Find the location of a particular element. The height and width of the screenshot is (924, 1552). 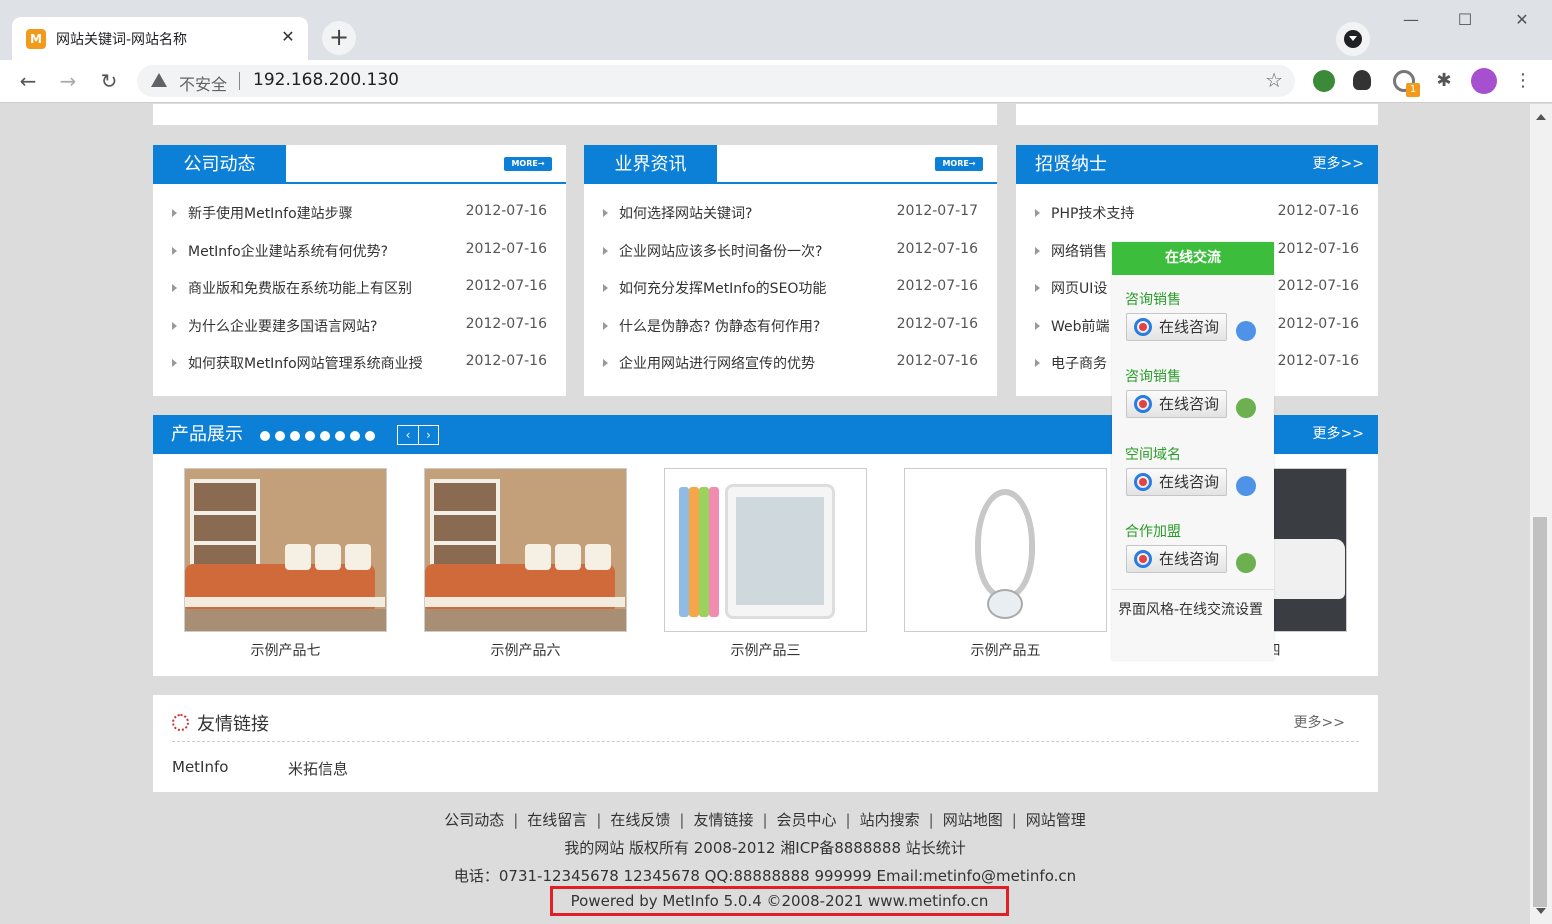

insecure-label: 不安全 is located at coordinates (203, 83).